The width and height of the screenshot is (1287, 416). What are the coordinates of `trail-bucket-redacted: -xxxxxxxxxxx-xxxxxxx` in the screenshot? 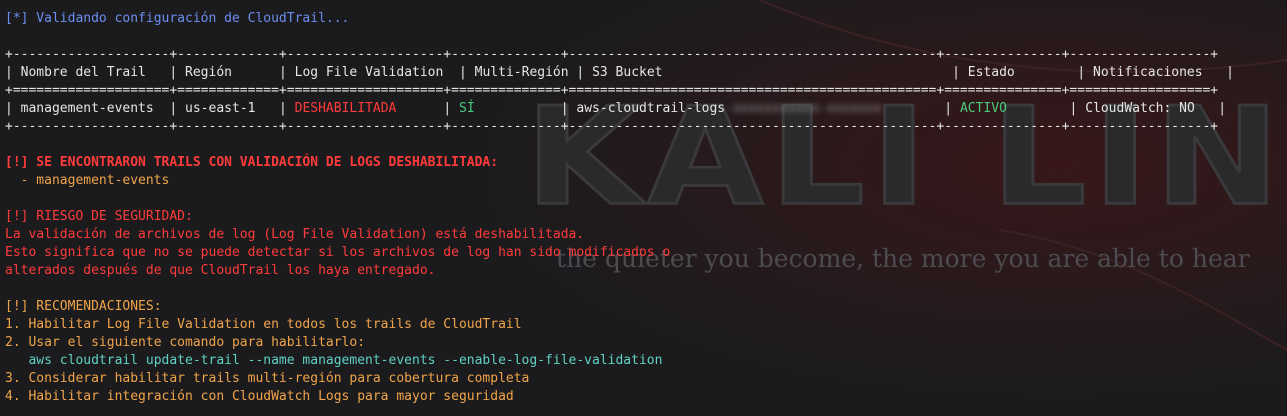 It's located at (803, 108).